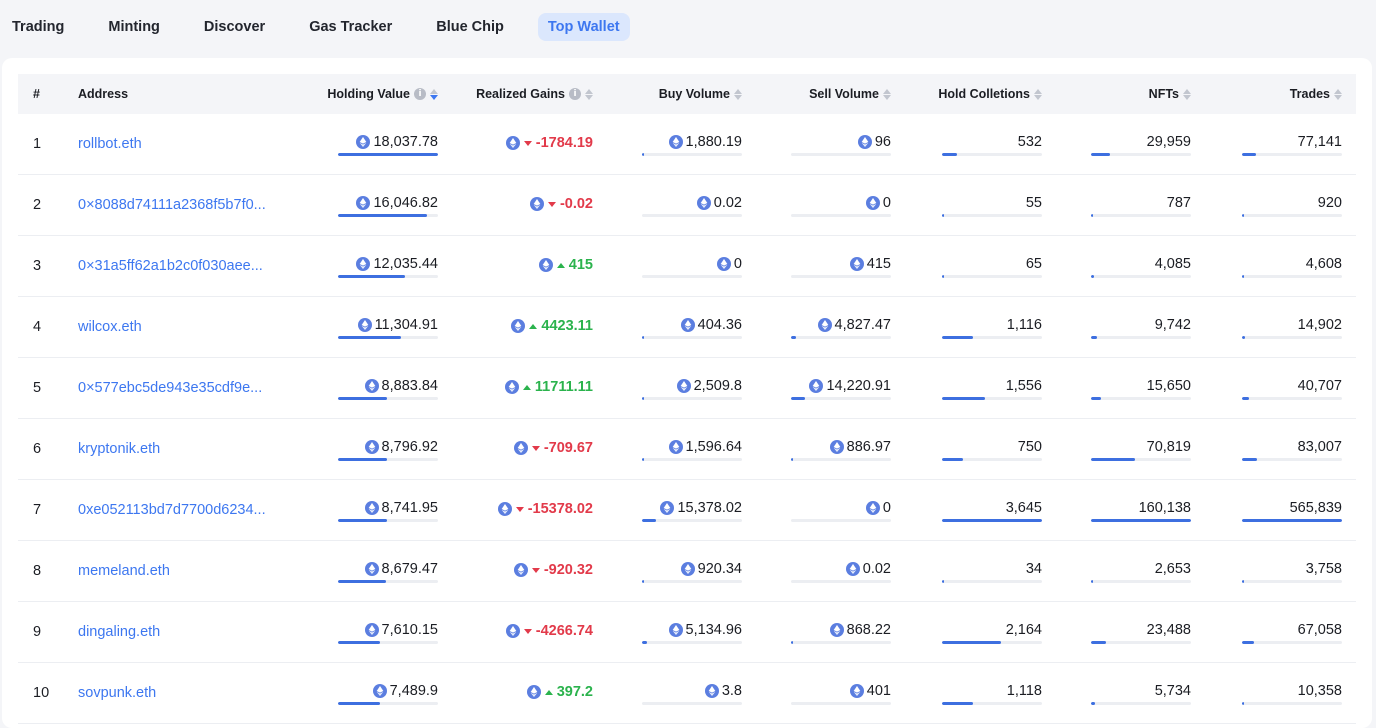 This screenshot has width=1376, height=728. Describe the element at coordinates (563, 387) in the screenshot. I see `realized-gains-value: 11711.11` at that location.